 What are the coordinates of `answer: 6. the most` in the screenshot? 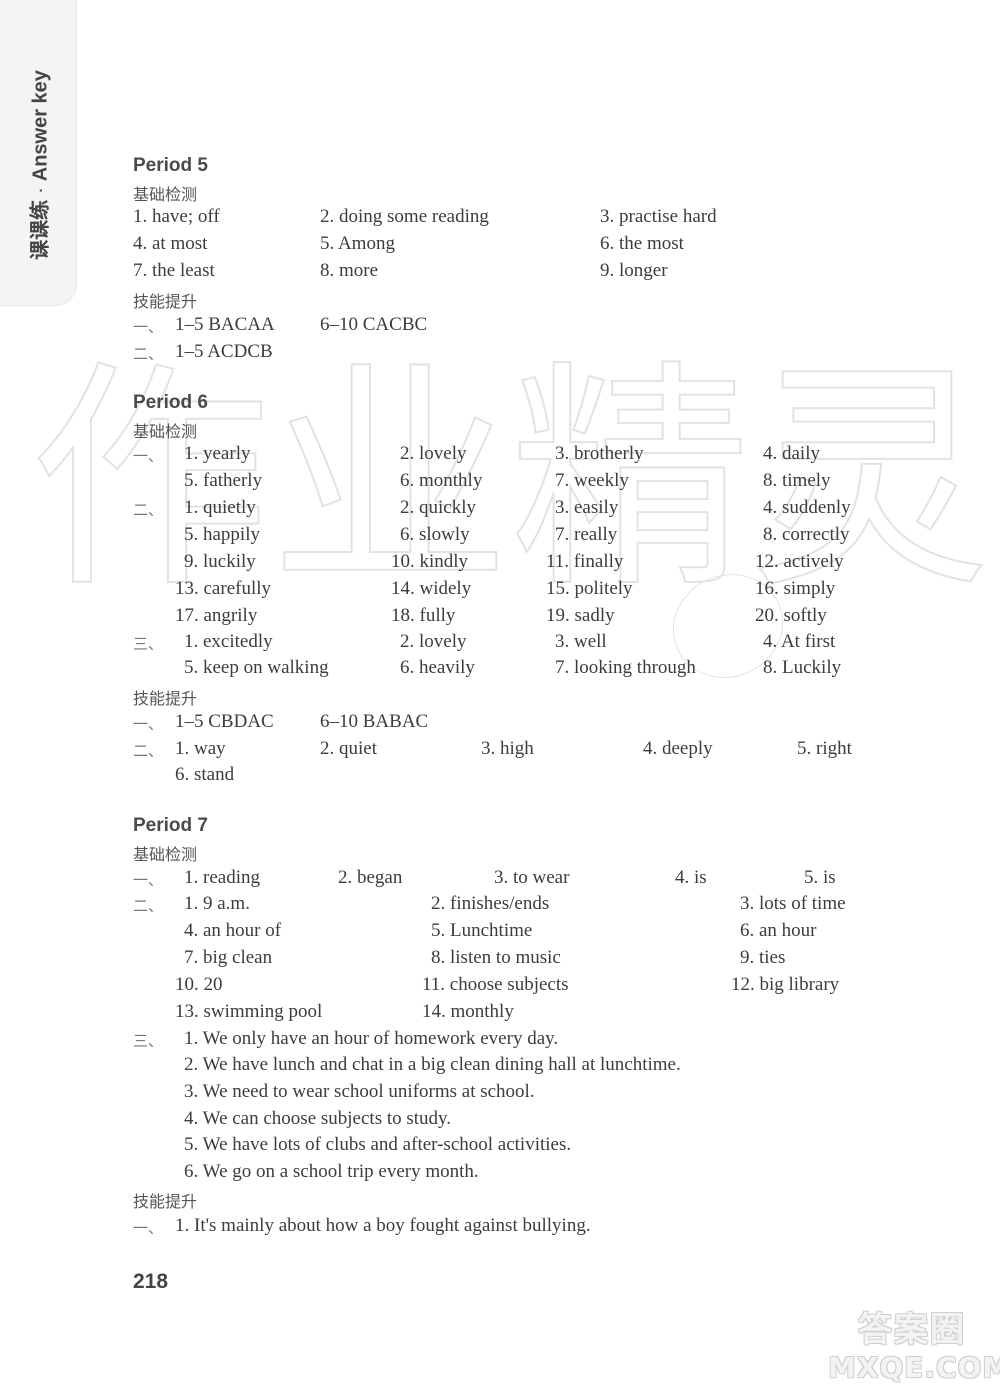 It's located at (642, 243).